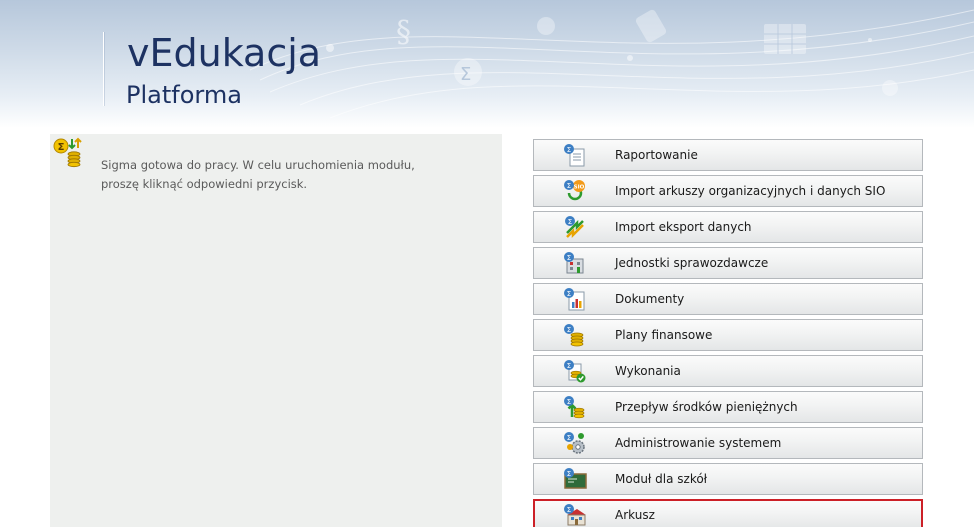 This screenshot has width=974, height=527. What do you see at coordinates (661, 479) in the screenshot?
I see `module-label: Moduł dla szkół` at bounding box center [661, 479].